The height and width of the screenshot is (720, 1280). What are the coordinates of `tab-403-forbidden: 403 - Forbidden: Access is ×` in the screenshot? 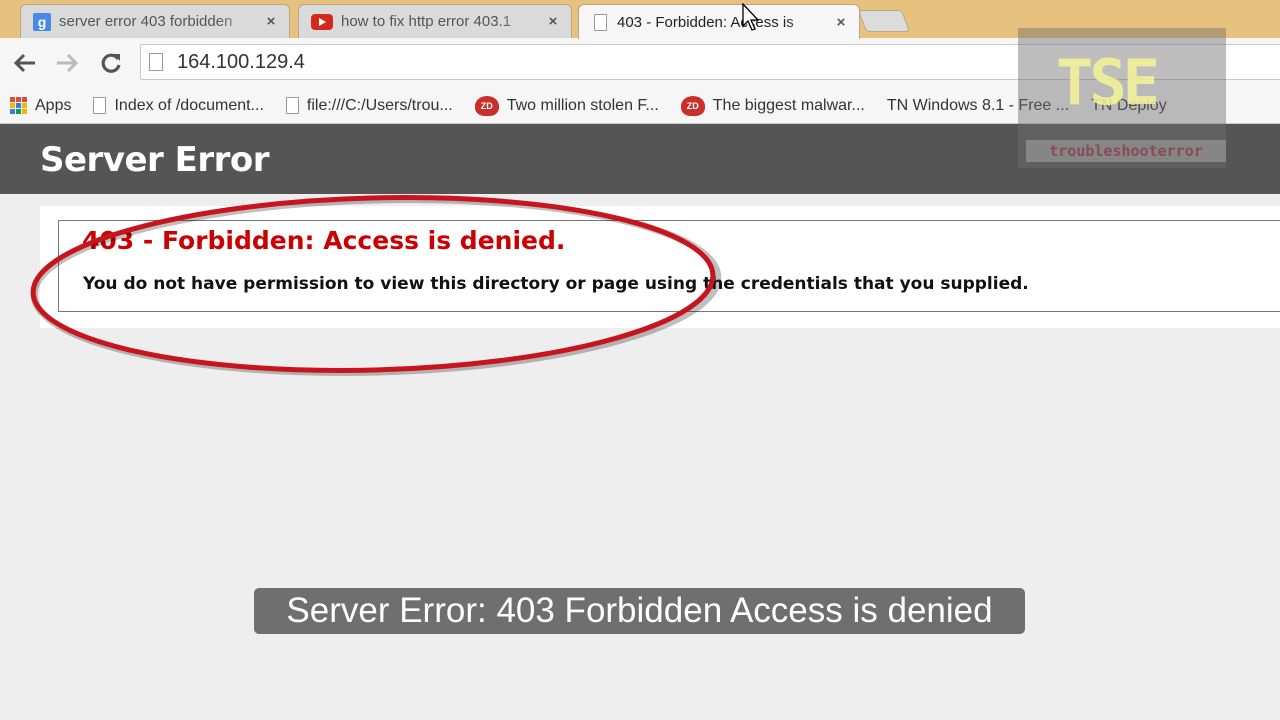 It's located at (719, 21).